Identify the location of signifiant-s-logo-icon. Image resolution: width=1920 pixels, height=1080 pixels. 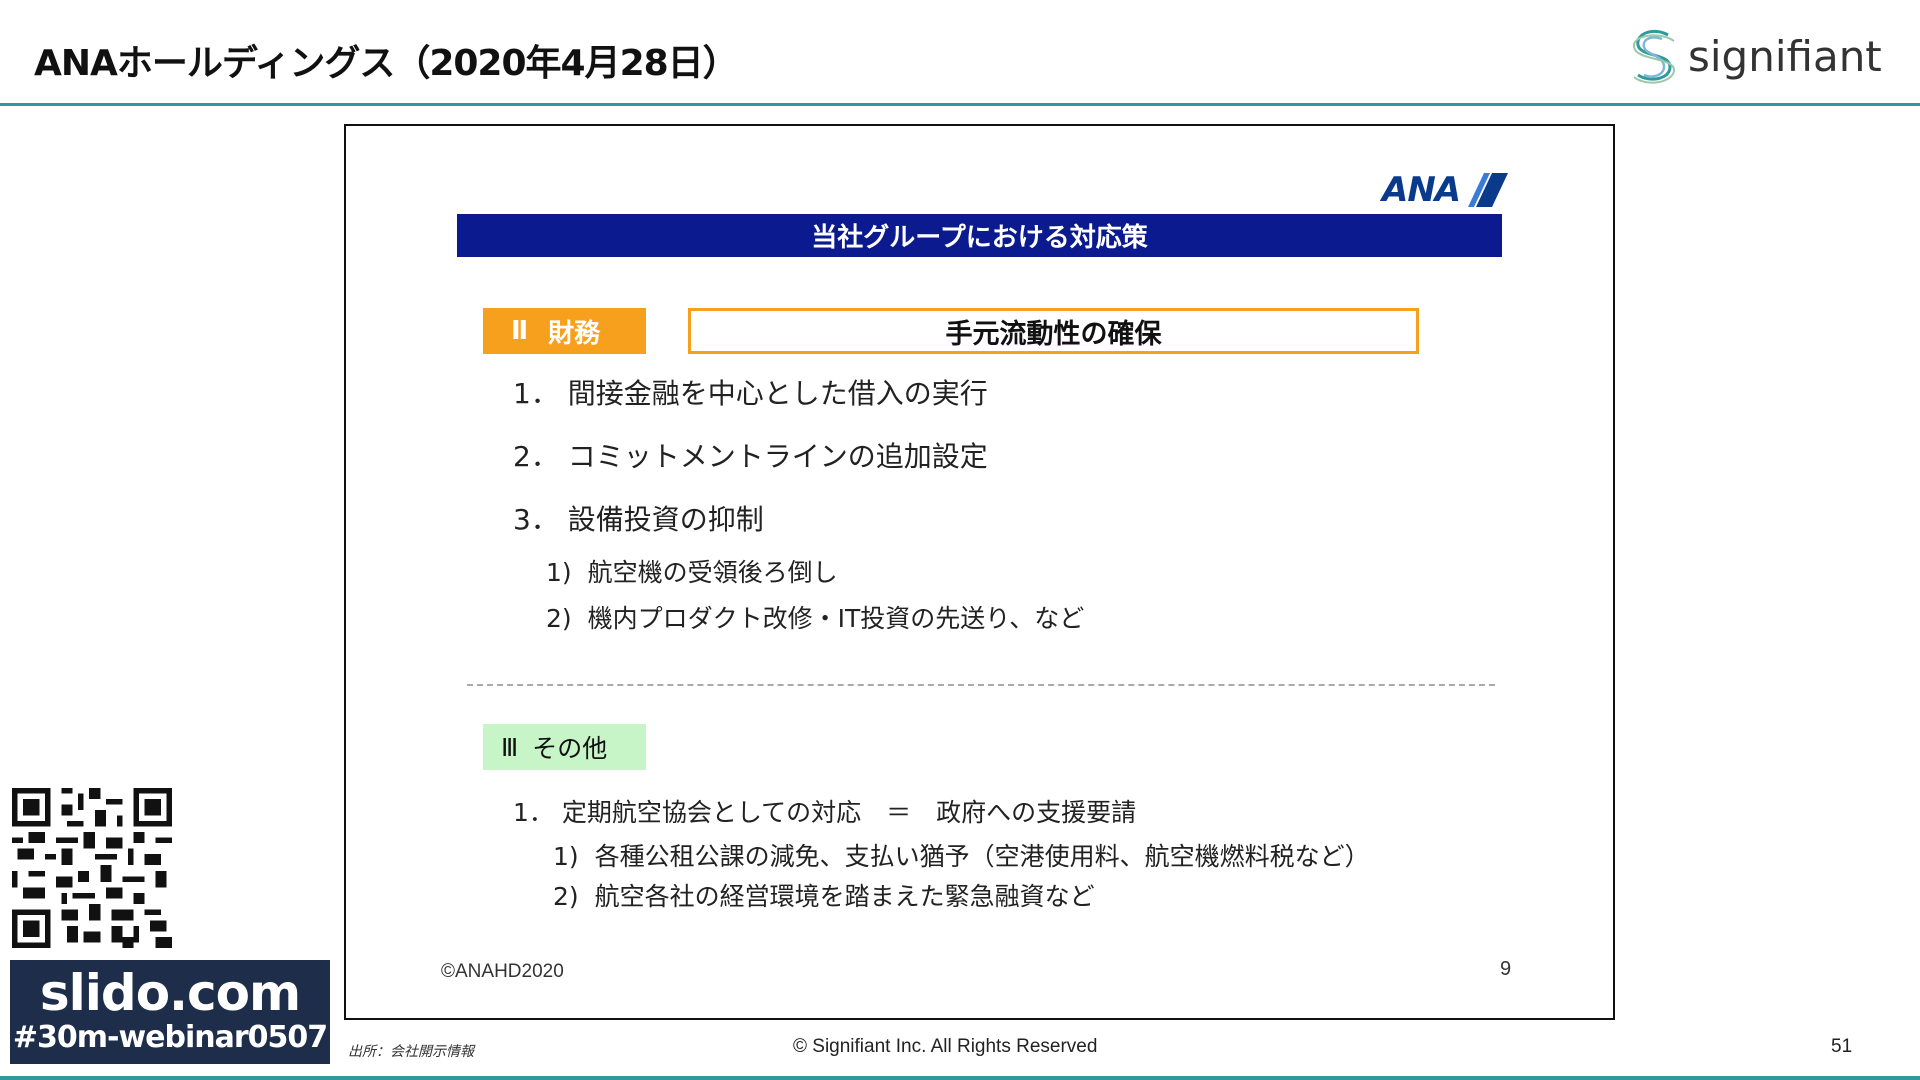
(1654, 56).